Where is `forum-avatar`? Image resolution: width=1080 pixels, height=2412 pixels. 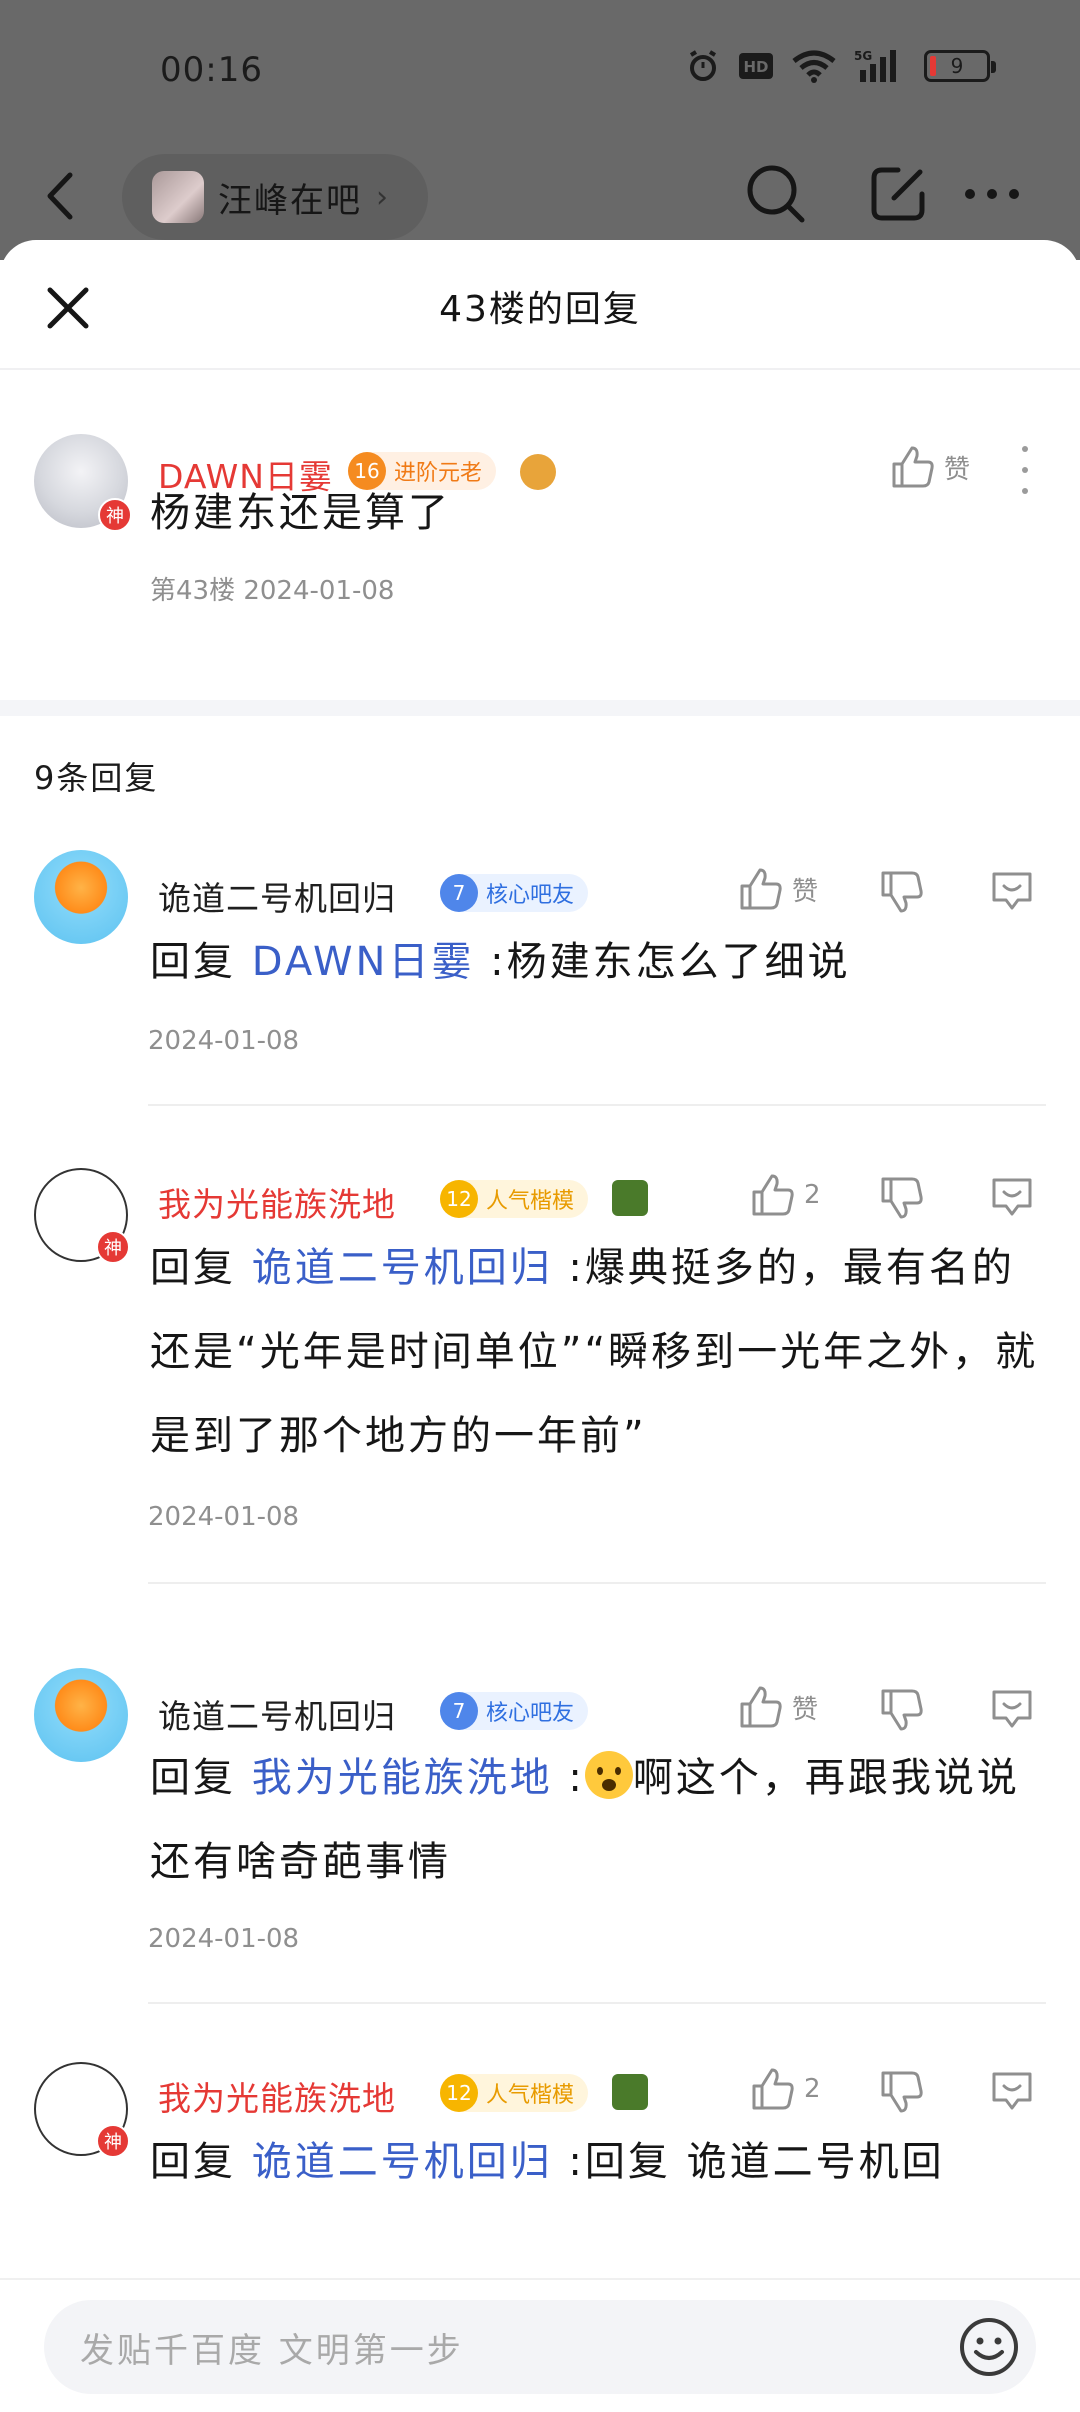 forum-avatar is located at coordinates (178, 197).